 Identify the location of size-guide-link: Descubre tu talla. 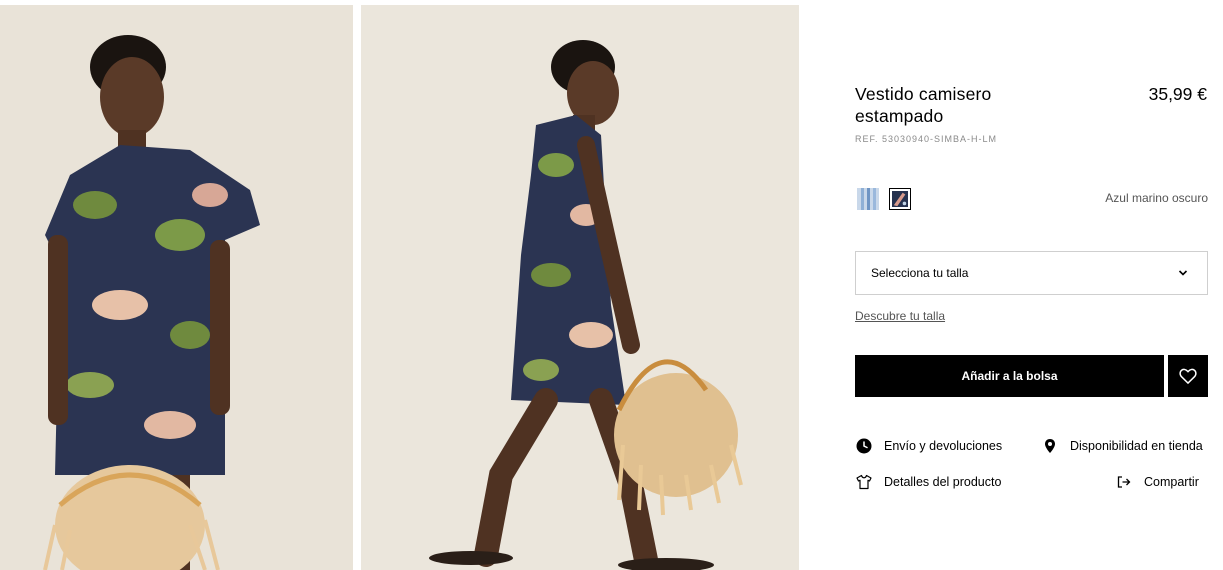
(900, 316).